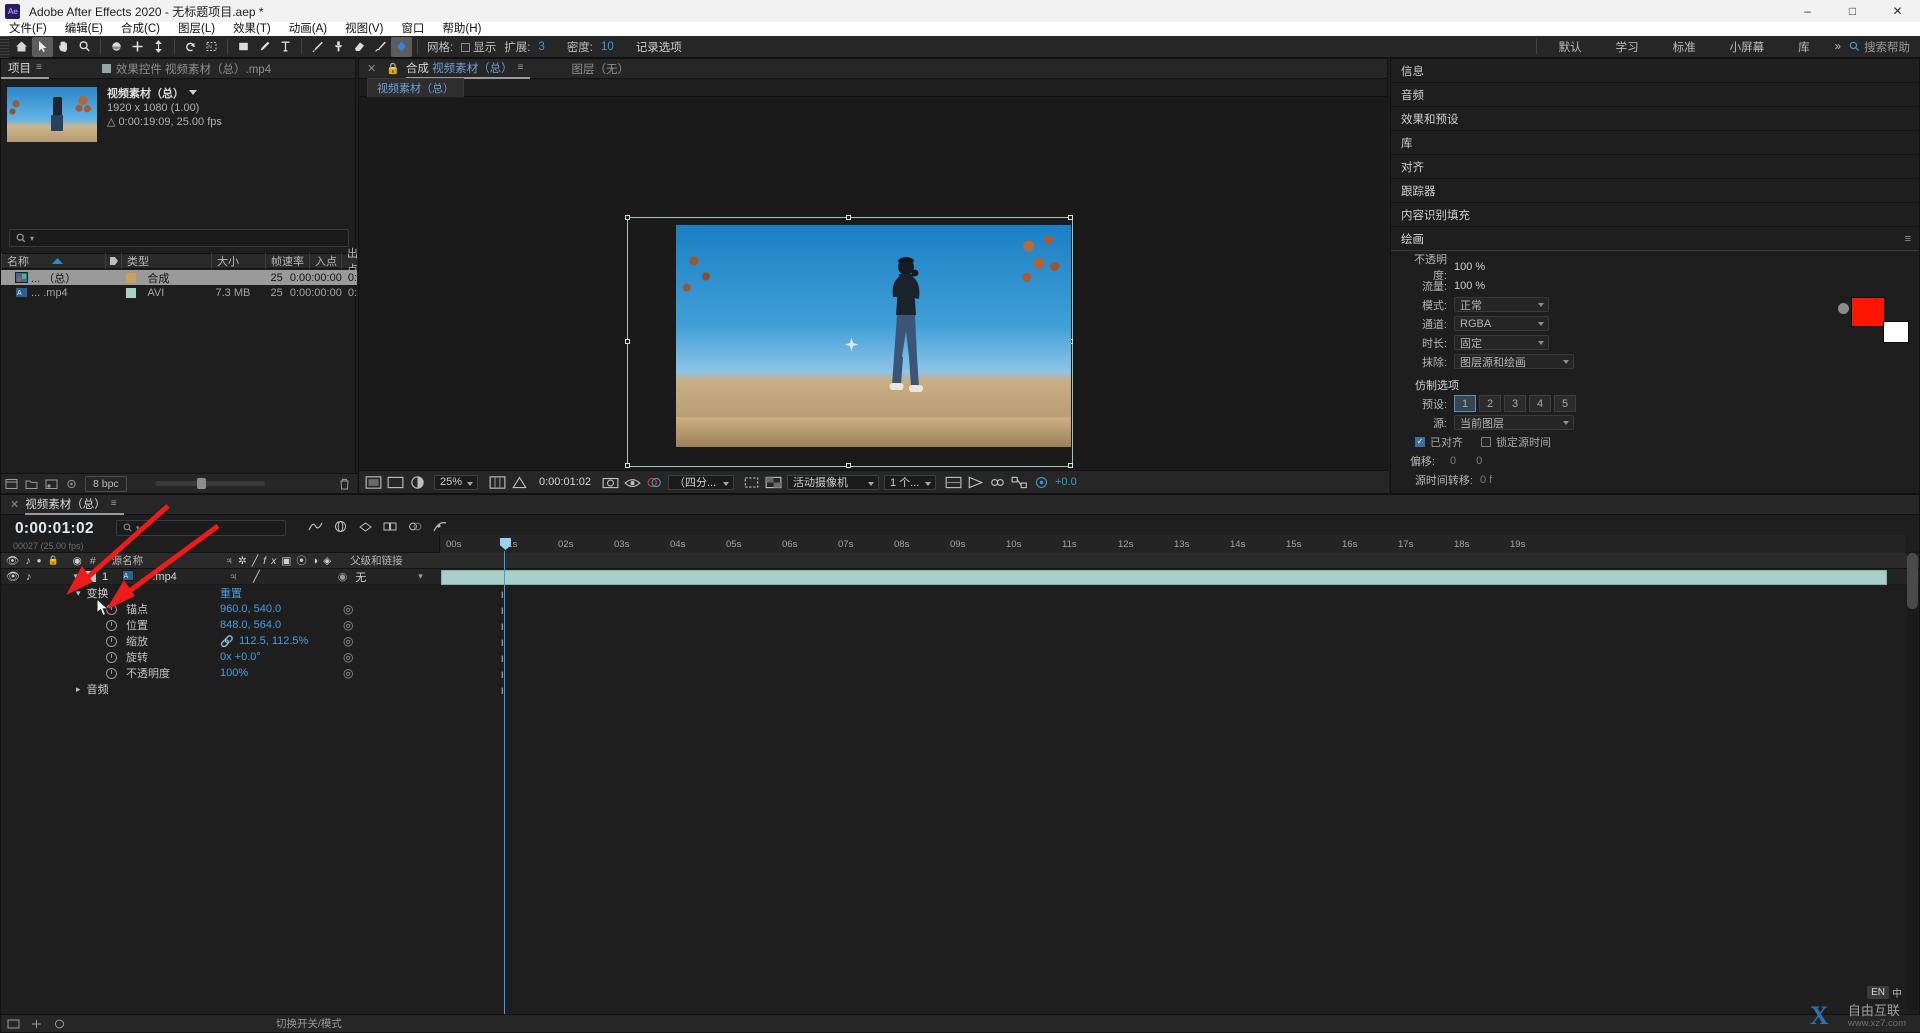  Describe the element at coordinates (190, 47) in the screenshot. I see `rotation-tool-icon` at that location.